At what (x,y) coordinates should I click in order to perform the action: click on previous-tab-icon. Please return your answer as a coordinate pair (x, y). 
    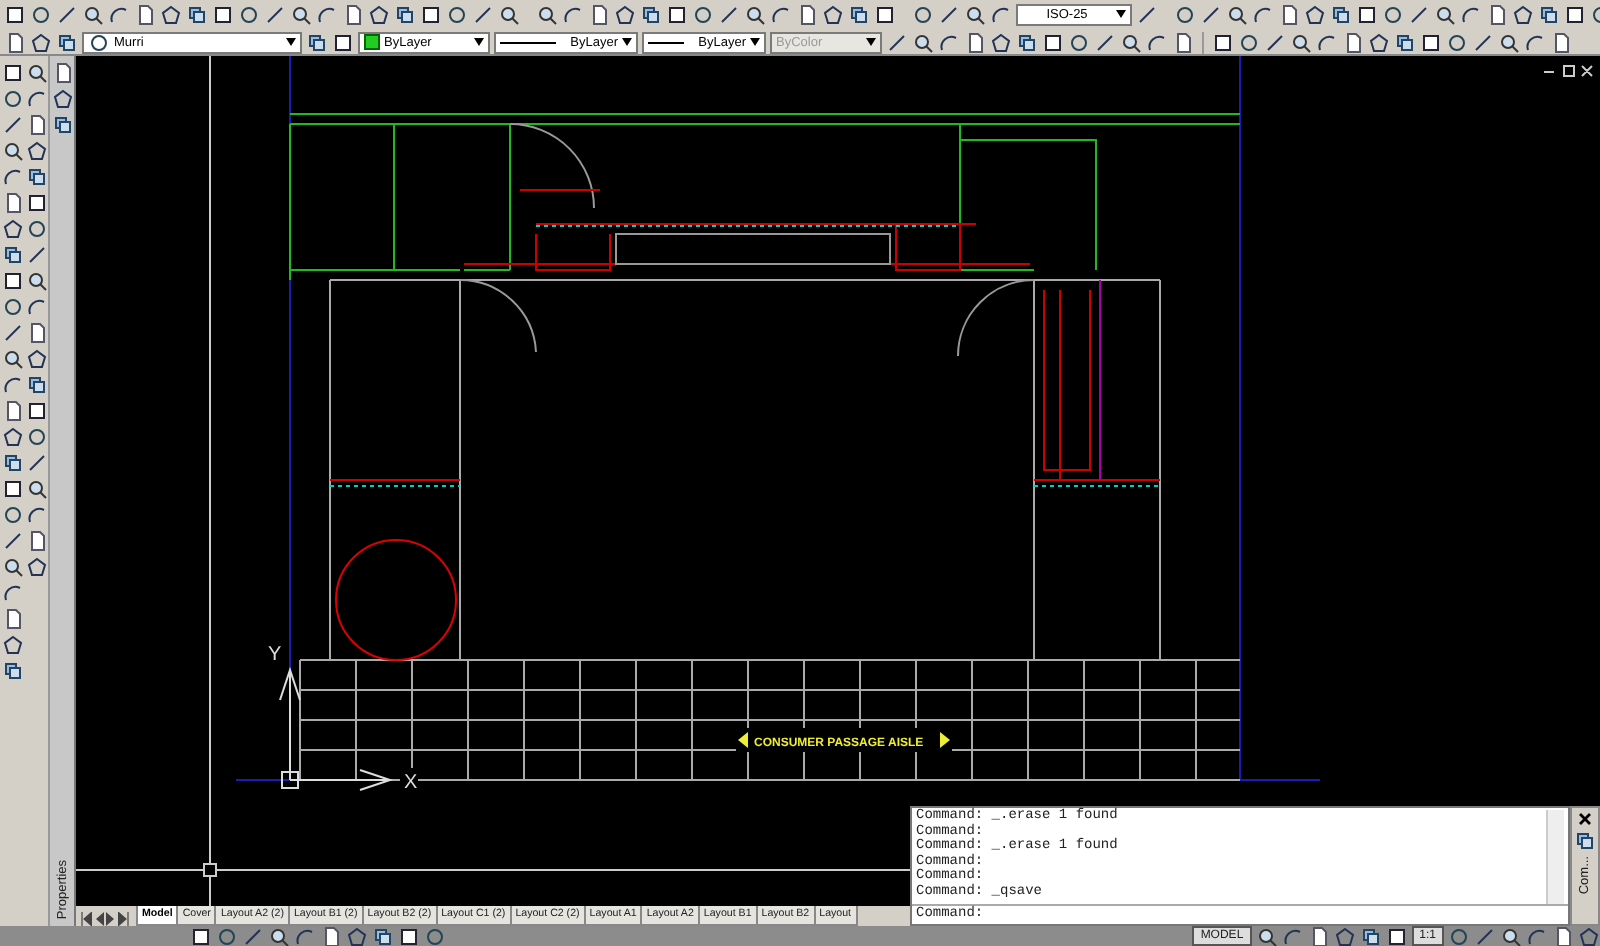
    Looking at the image, I should click on (99, 919).